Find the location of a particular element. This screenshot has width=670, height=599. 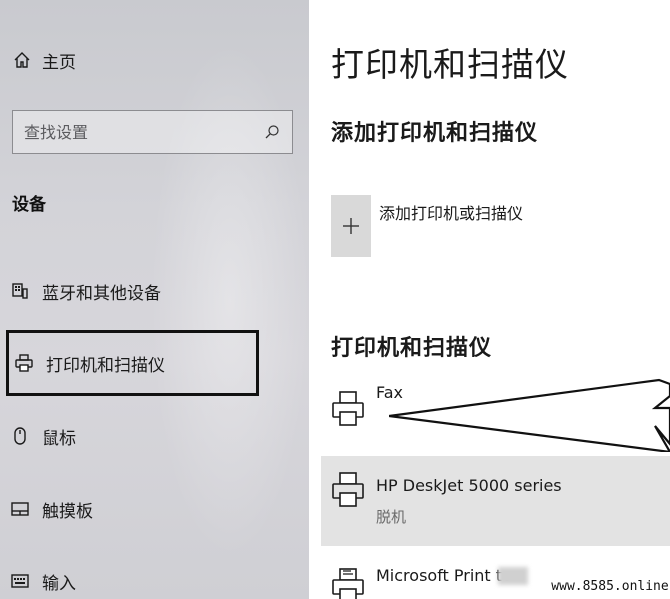

sidebar-item-mouse: 鼠标 is located at coordinates (132, 436).